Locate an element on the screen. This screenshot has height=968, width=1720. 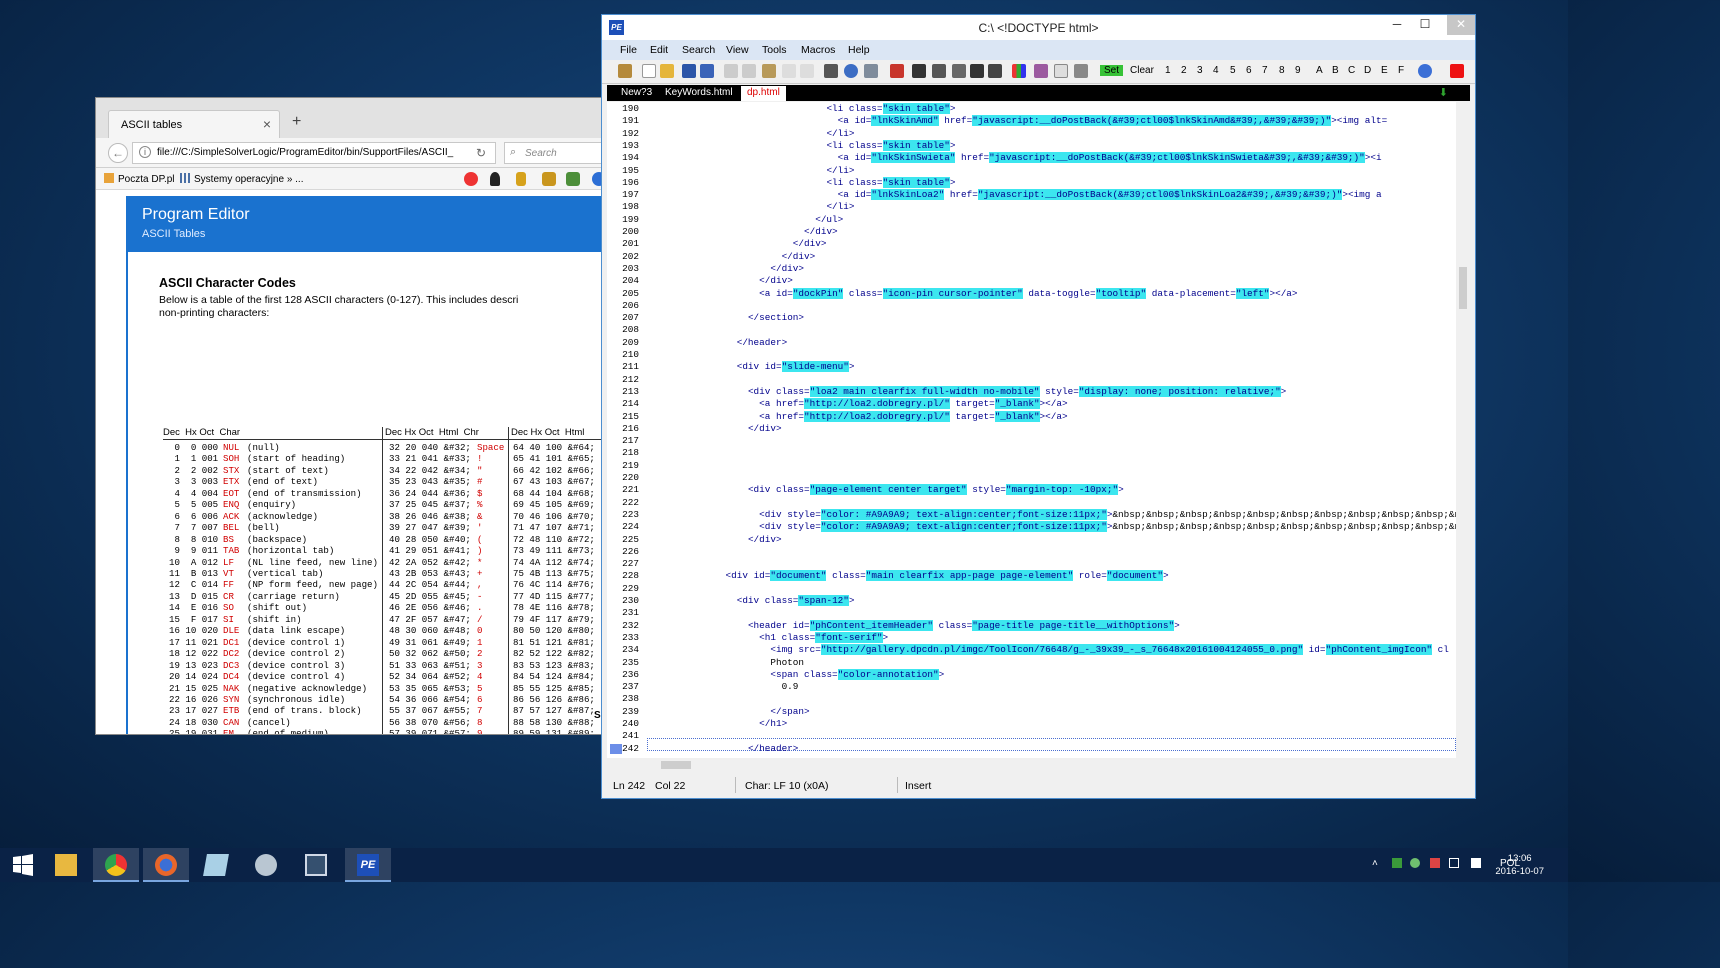
code-line: 218 is located at coordinates (627, 453).